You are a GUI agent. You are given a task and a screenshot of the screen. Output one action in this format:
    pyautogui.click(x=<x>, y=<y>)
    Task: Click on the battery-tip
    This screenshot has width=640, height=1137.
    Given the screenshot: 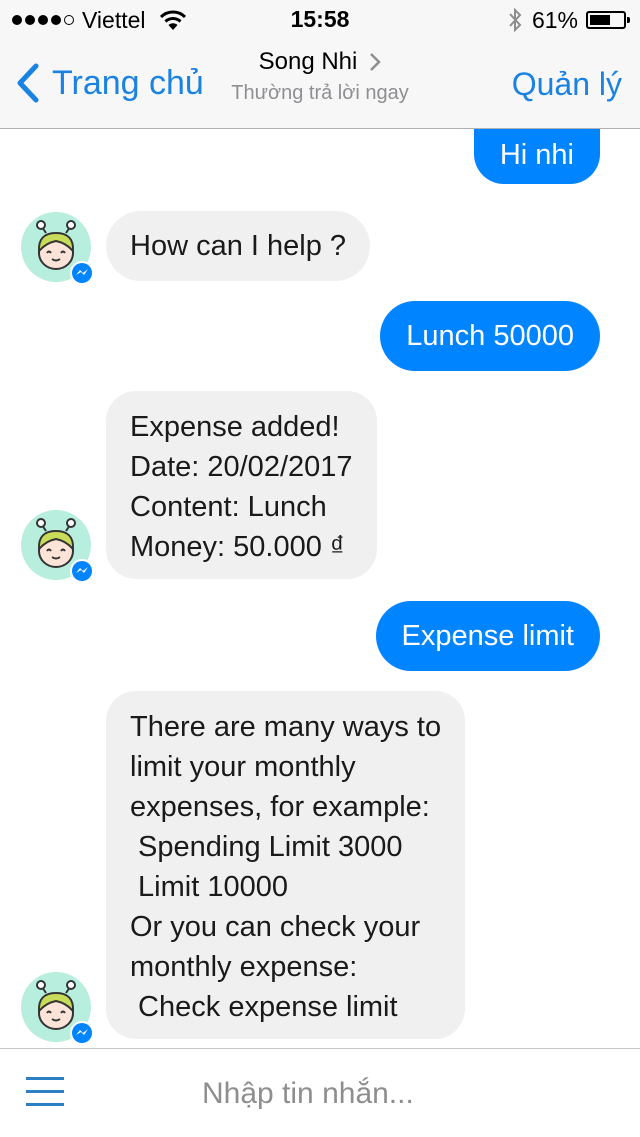 What is the action you would take?
    pyautogui.click(x=628, y=20)
    